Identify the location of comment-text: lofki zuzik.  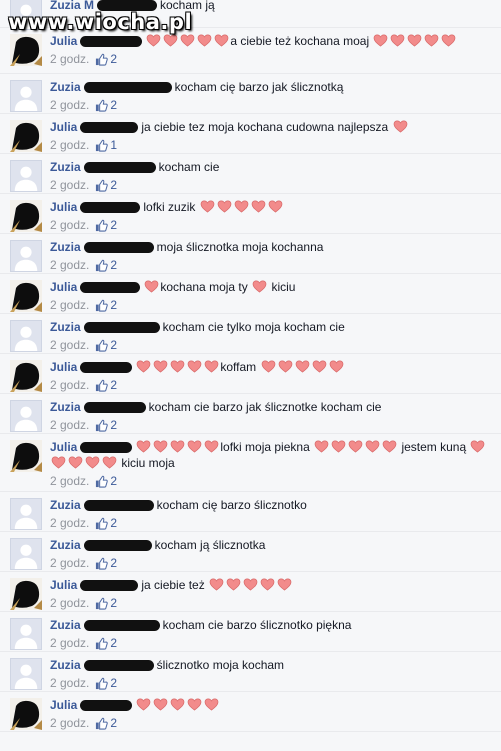
(169, 207).